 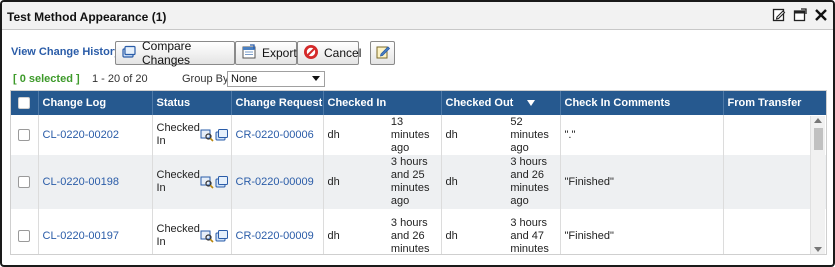 I want to click on scroll-up-arrow-icon, so click(x=818, y=120).